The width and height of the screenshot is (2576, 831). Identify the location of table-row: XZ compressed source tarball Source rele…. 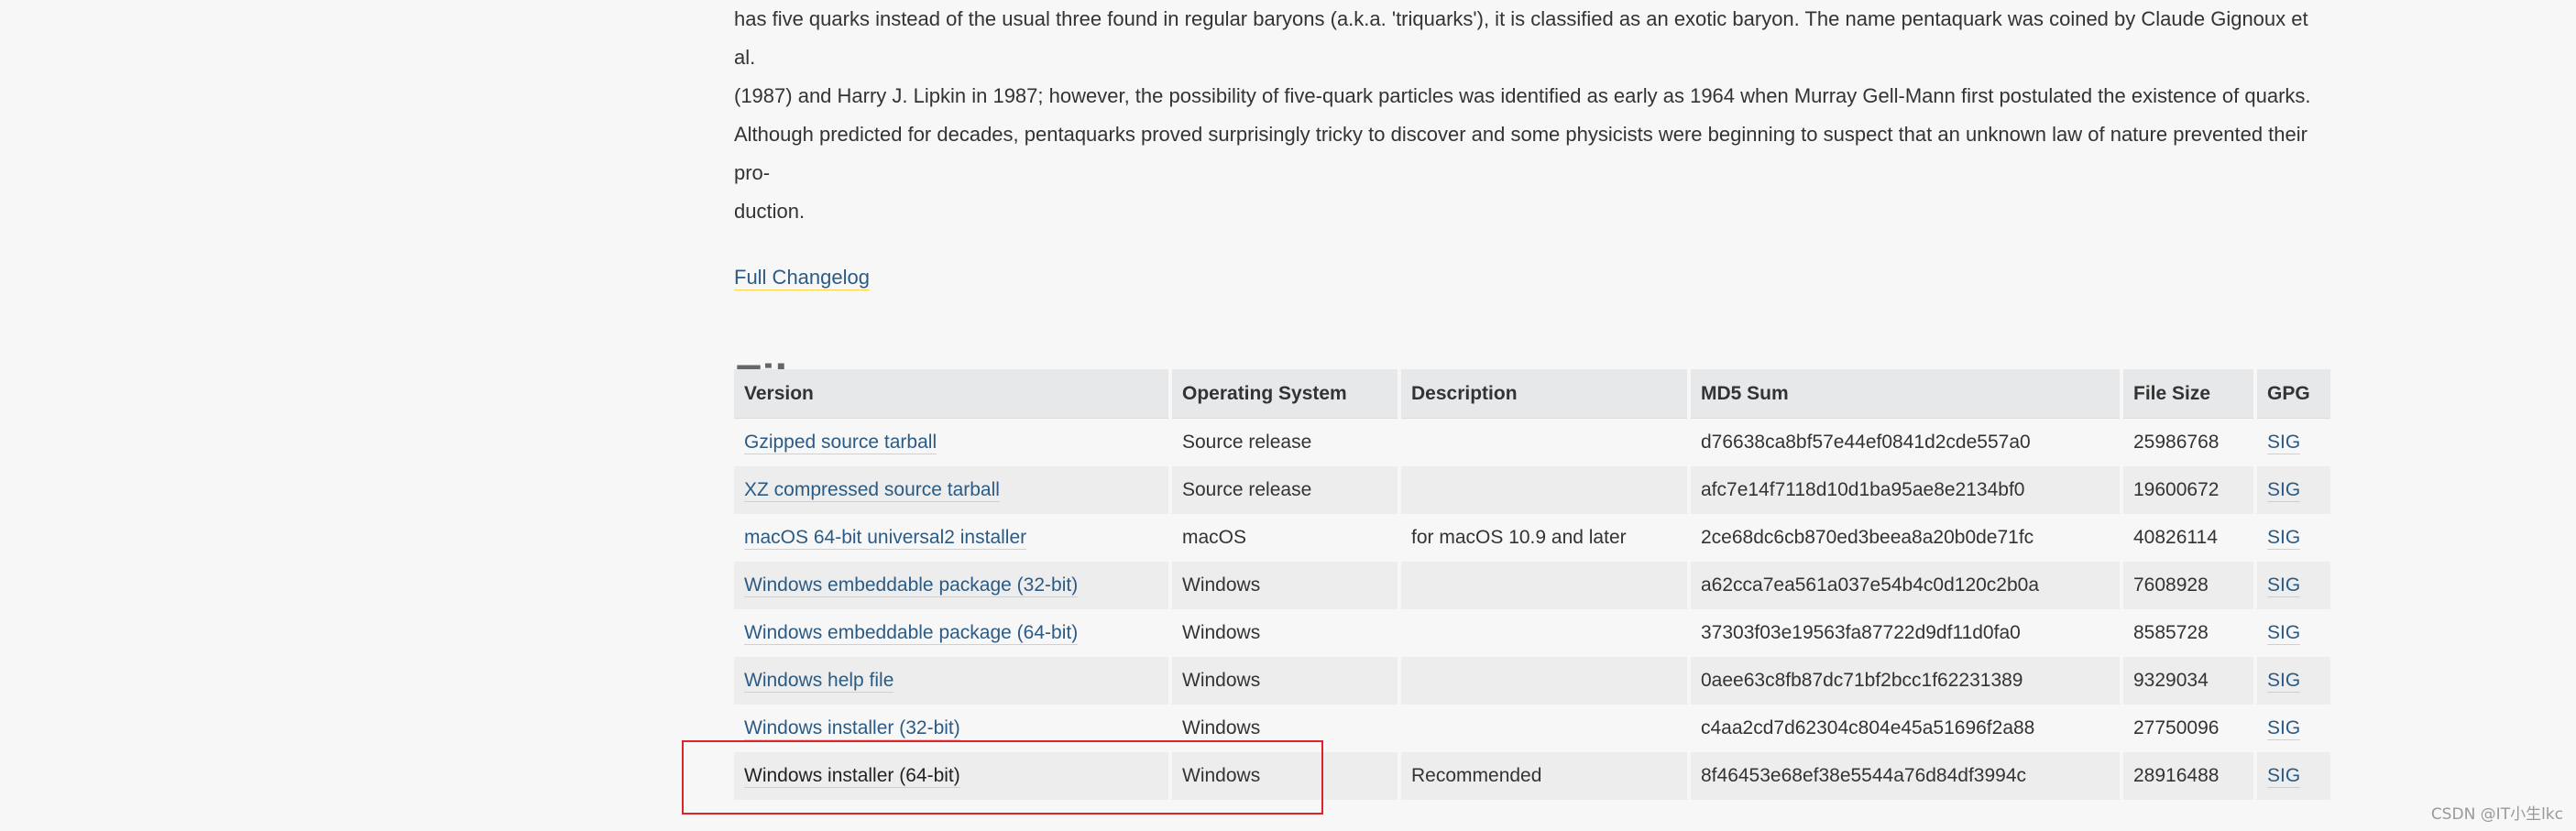
(1532, 490).